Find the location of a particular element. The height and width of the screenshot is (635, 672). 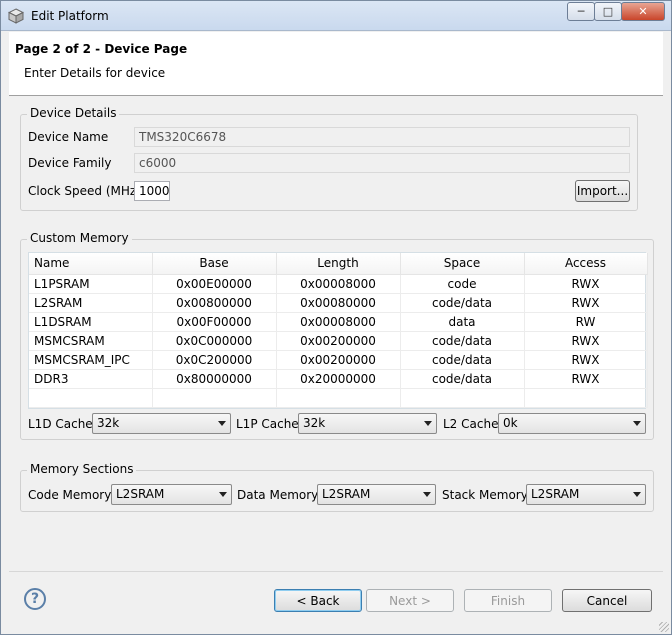

platform-icon is located at coordinates (16, 16).